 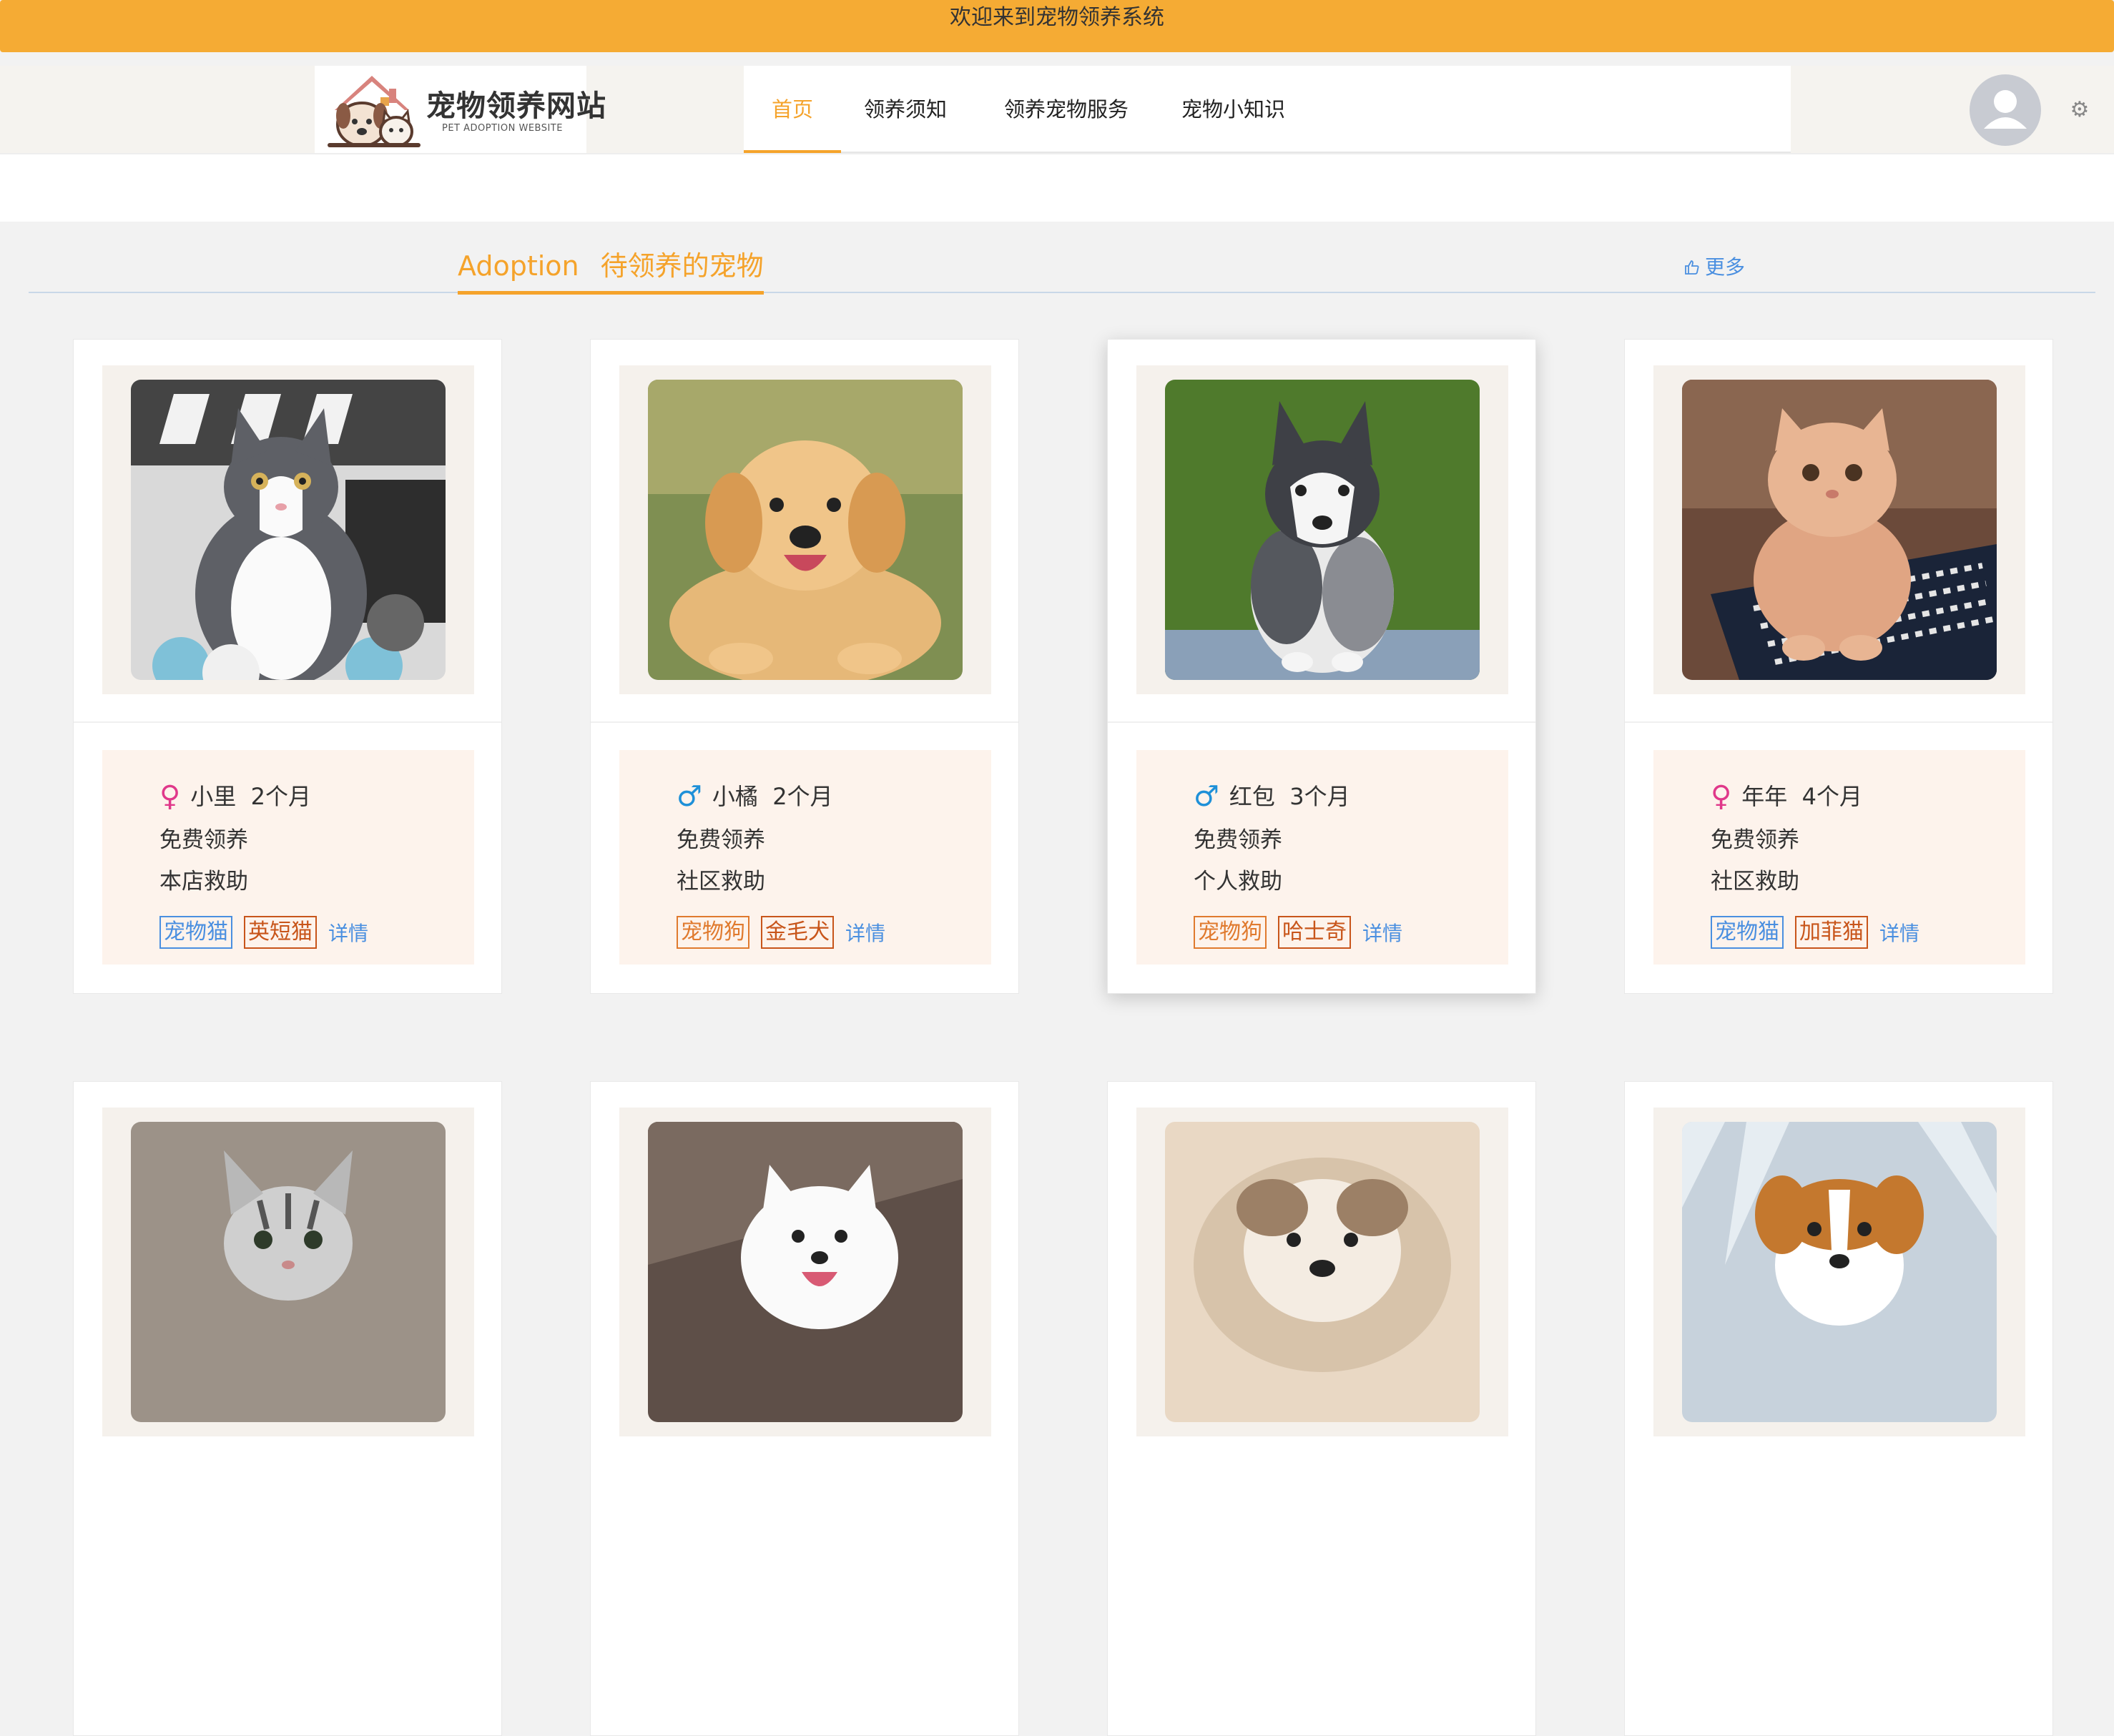 What do you see at coordinates (2079, 110) in the screenshot?
I see `gear-icon: ⚙` at bounding box center [2079, 110].